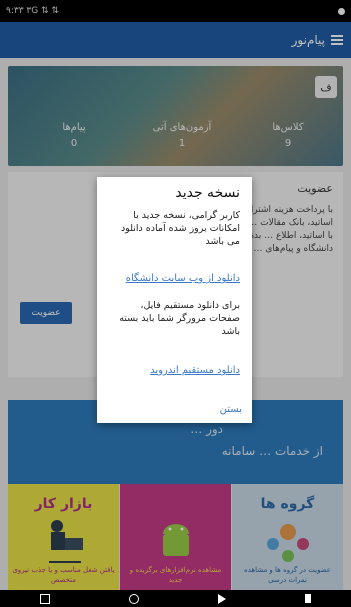 This screenshot has height=607, width=351. I want to click on battery-icon, so click(308, 598).